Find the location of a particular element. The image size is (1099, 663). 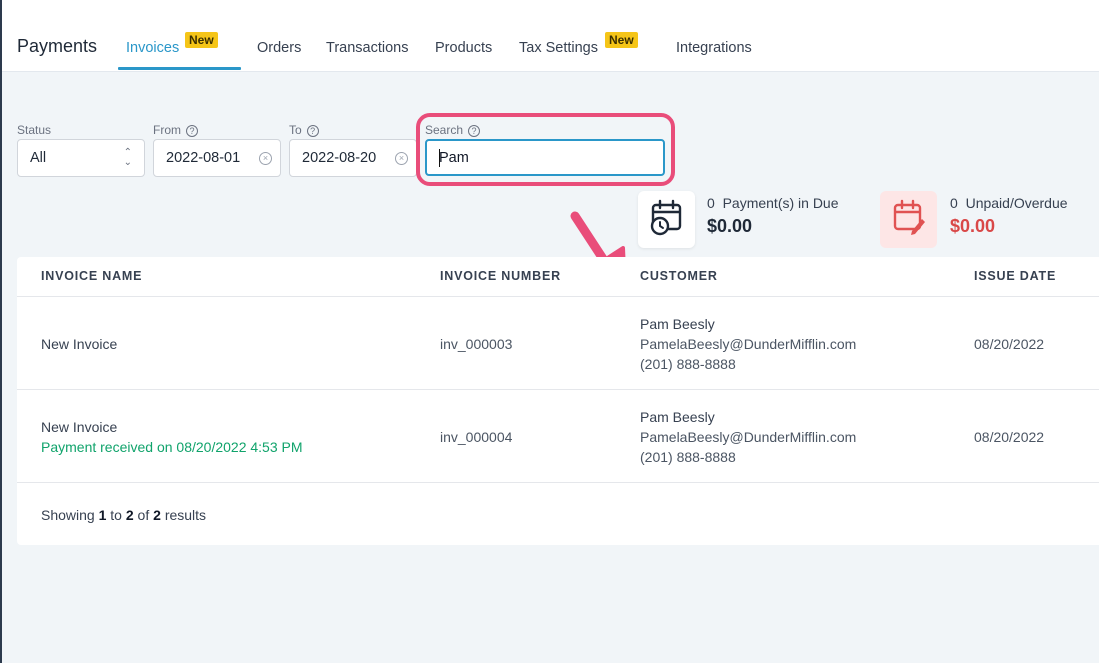

invoice-number: inv_000004 is located at coordinates (476, 437).